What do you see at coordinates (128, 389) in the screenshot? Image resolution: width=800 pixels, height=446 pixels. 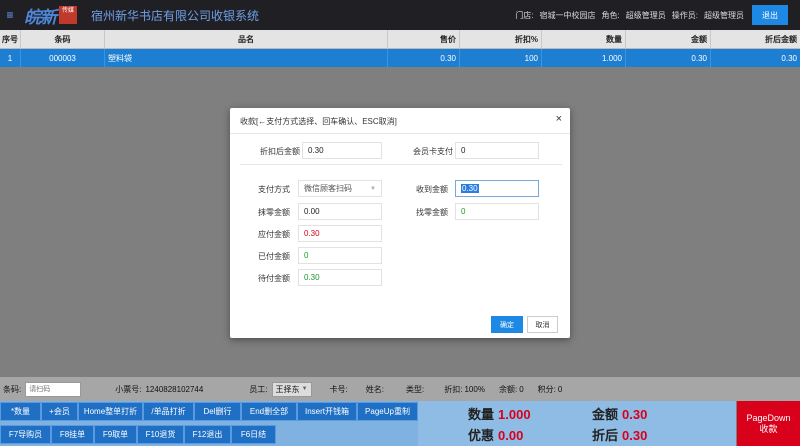 I see `ticket-label: 小票号:` at bounding box center [128, 389].